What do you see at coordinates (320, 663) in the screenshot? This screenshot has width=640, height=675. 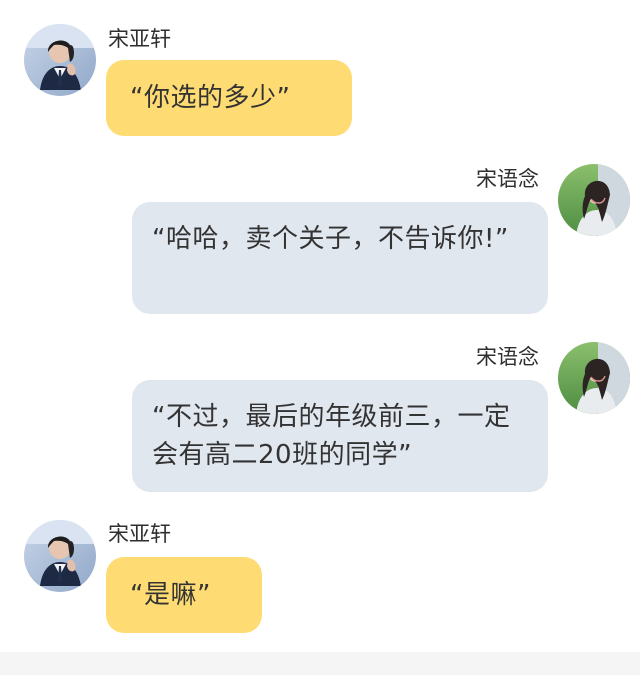 I see `bottom-bar` at bounding box center [320, 663].